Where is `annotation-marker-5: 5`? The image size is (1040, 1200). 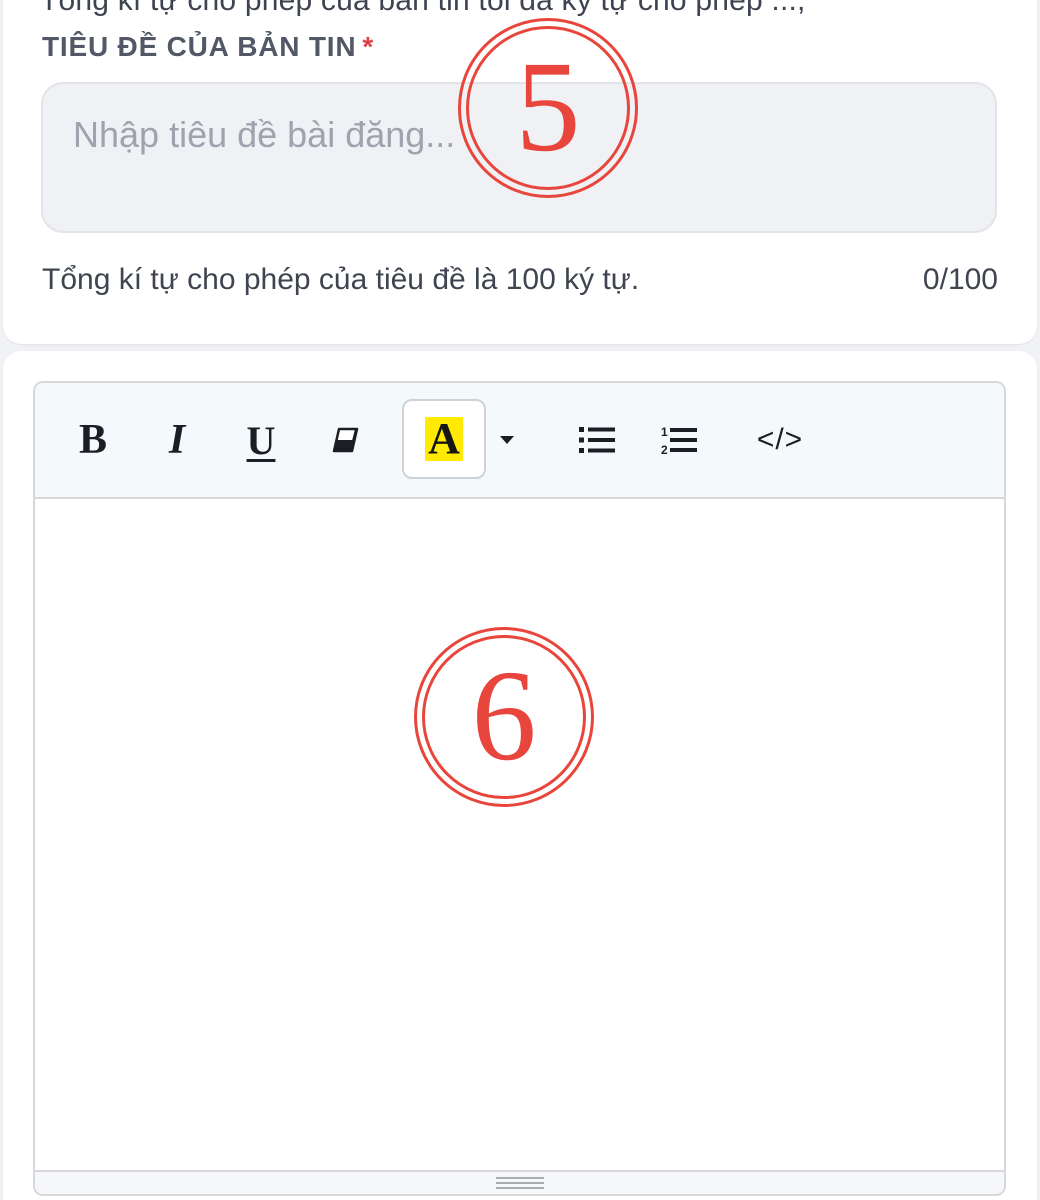 annotation-marker-5: 5 is located at coordinates (548, 108).